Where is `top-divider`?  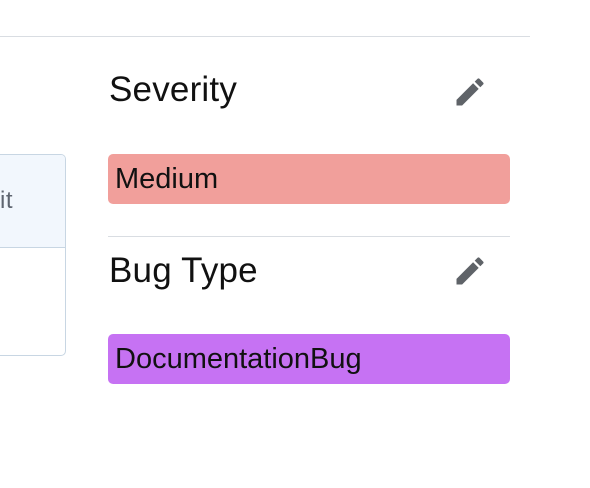
top-divider is located at coordinates (265, 36).